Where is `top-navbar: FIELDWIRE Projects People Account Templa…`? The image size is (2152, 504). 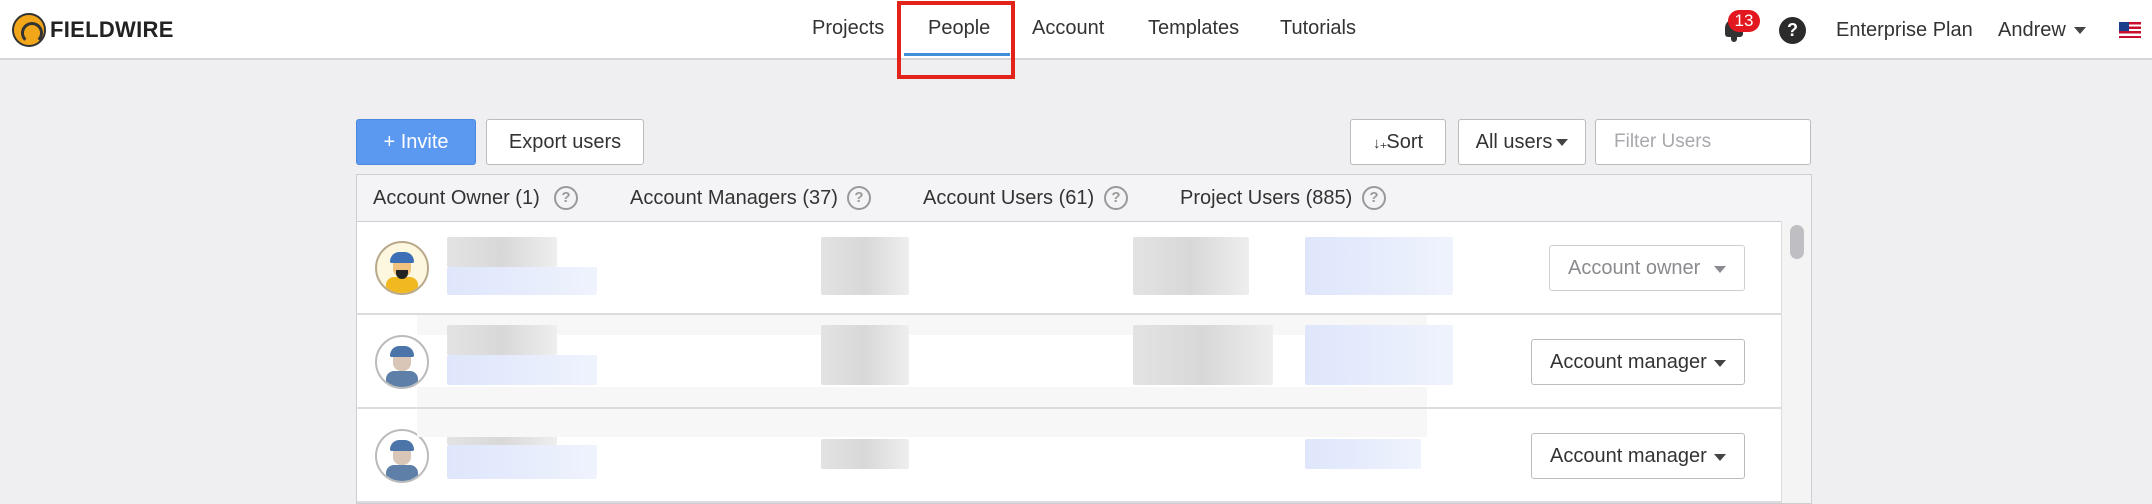 top-navbar: FIELDWIRE Projects People Account Templa… is located at coordinates (1076, 30).